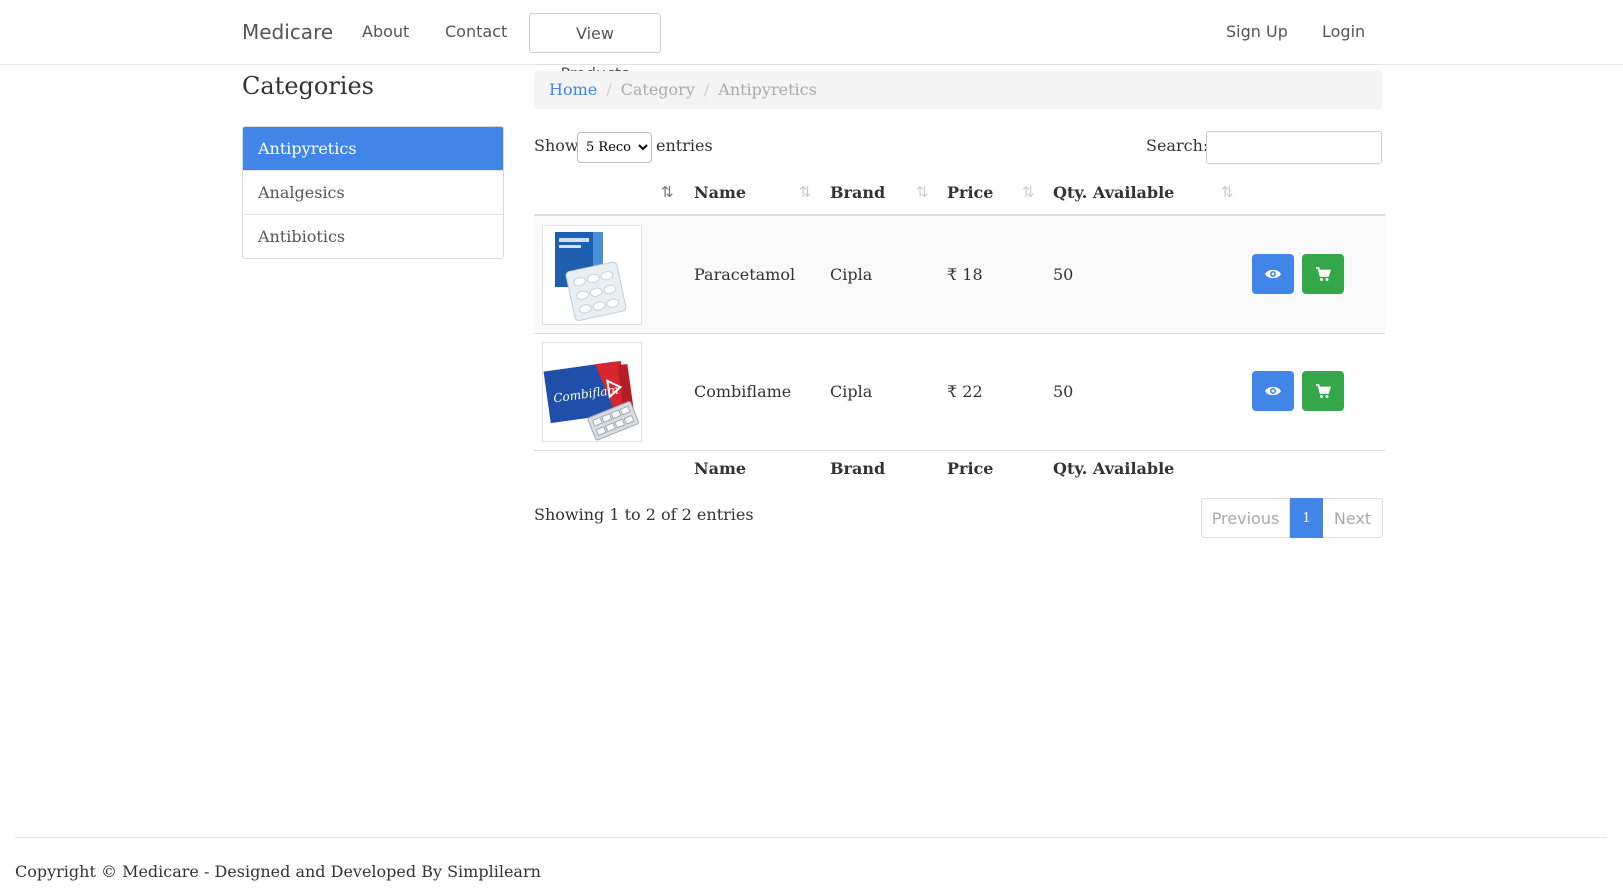 Image resolution: width=1623 pixels, height=896 pixels. What do you see at coordinates (373, 148) in the screenshot?
I see `category-item-antipyretics: Antipyretics` at bounding box center [373, 148].